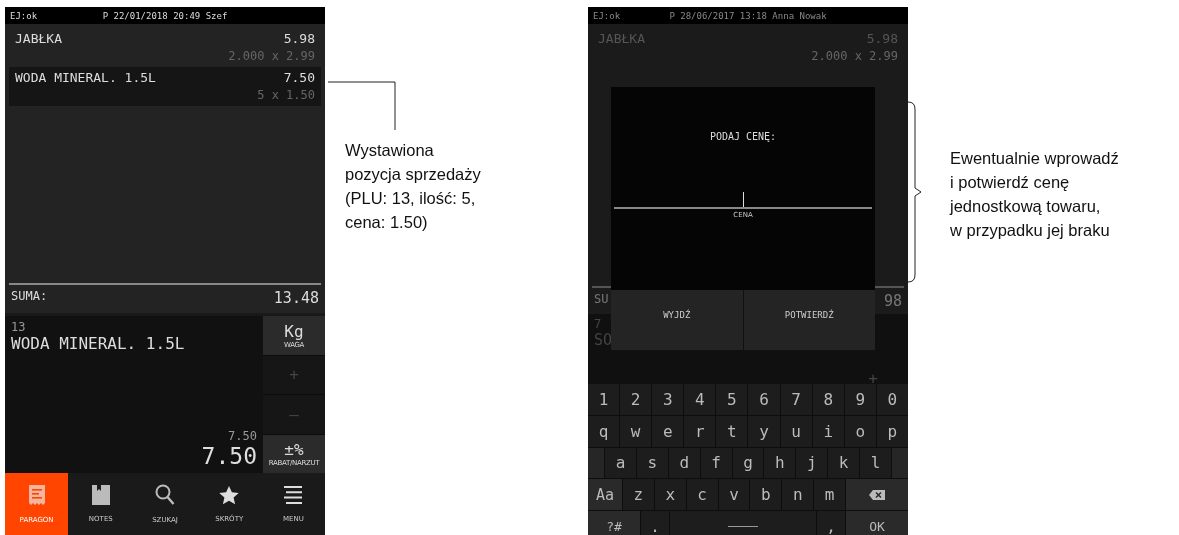 The height and width of the screenshot is (535, 1179). I want to click on key: a, so click(620, 463).